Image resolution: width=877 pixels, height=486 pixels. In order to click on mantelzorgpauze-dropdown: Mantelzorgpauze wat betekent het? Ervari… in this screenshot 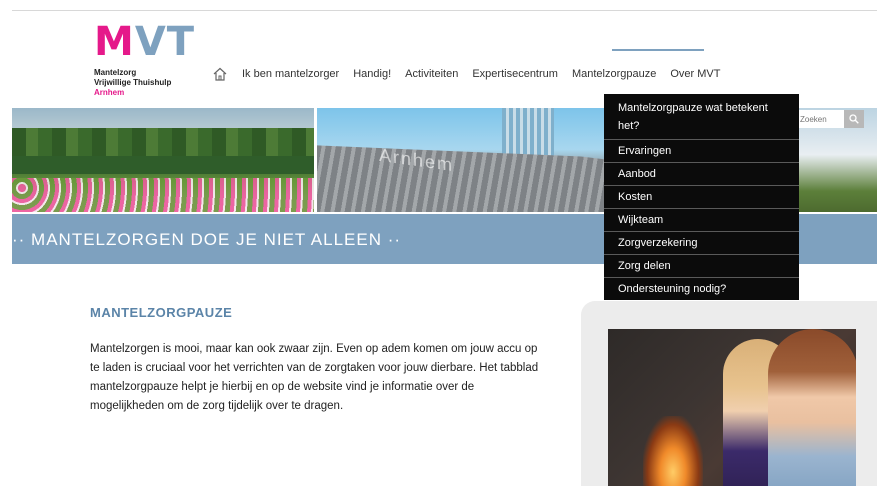, I will do `click(701, 197)`.